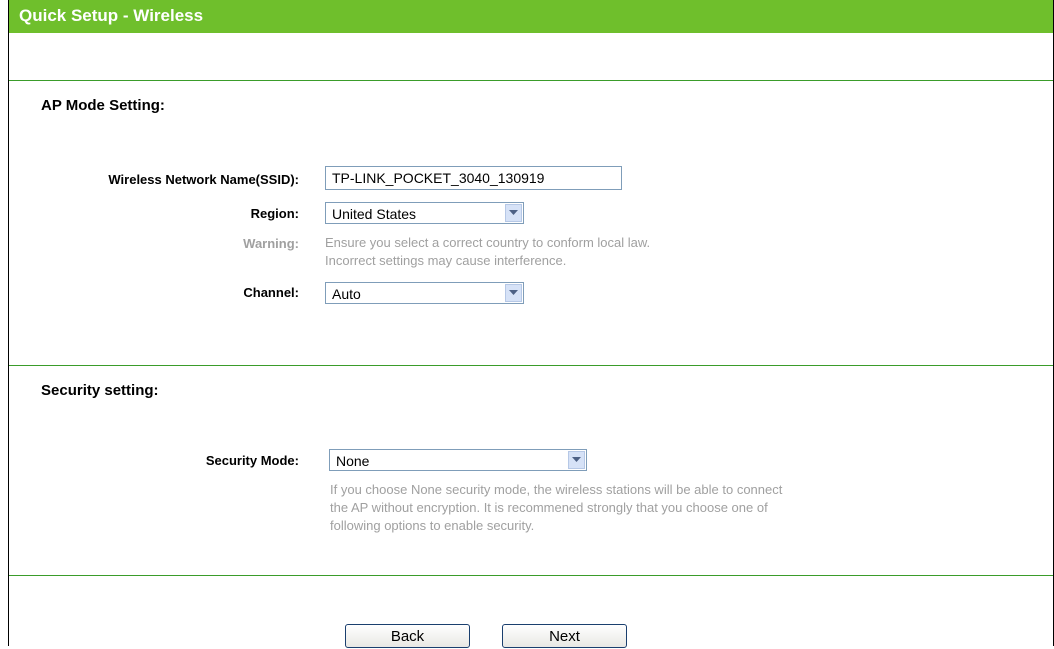  I want to click on ssid-input, so click(473, 178).